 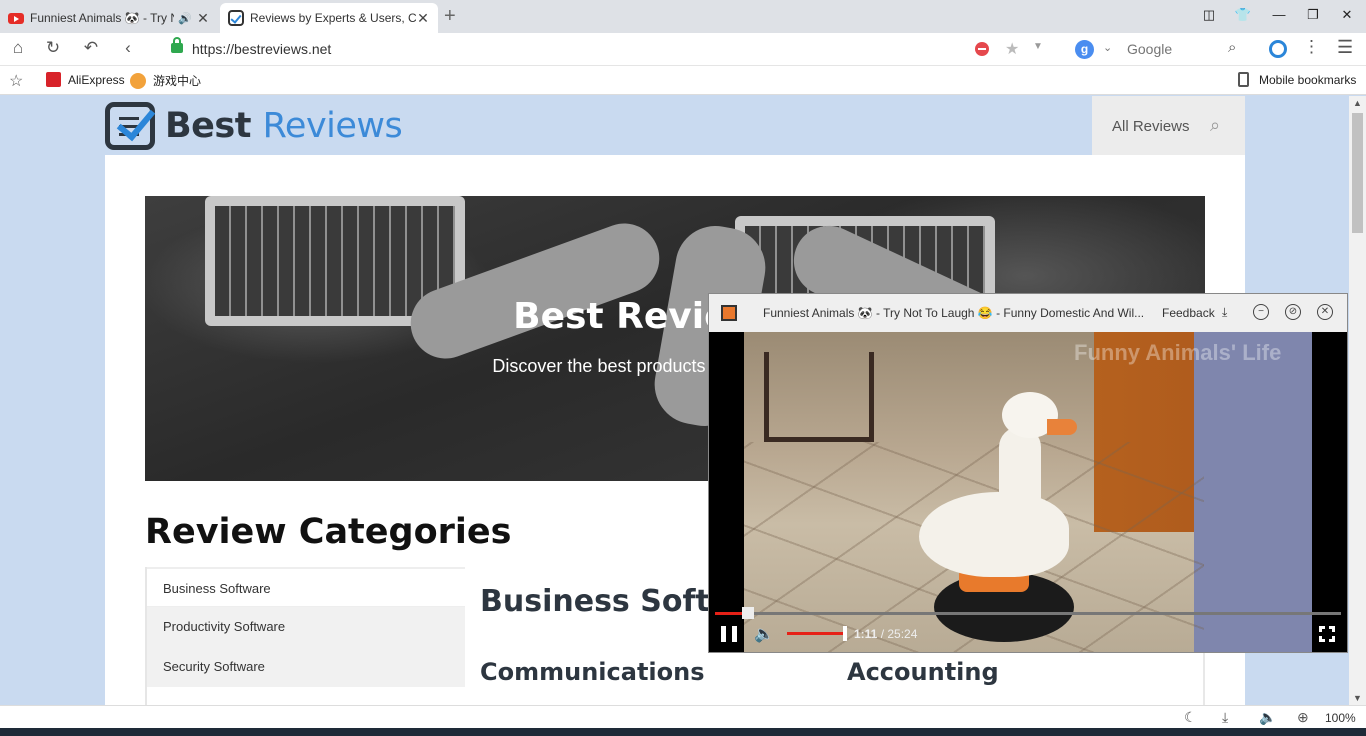 I want to click on pause-icon, so click(x=729, y=634).